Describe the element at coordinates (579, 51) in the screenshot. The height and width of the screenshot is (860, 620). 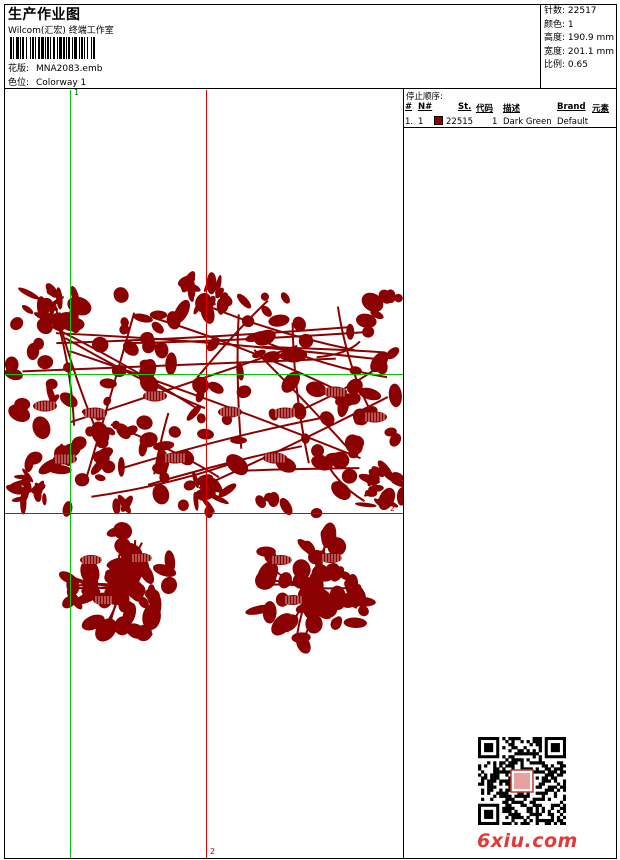
I see `design-width: 宽度: 201.1 mm` at that location.